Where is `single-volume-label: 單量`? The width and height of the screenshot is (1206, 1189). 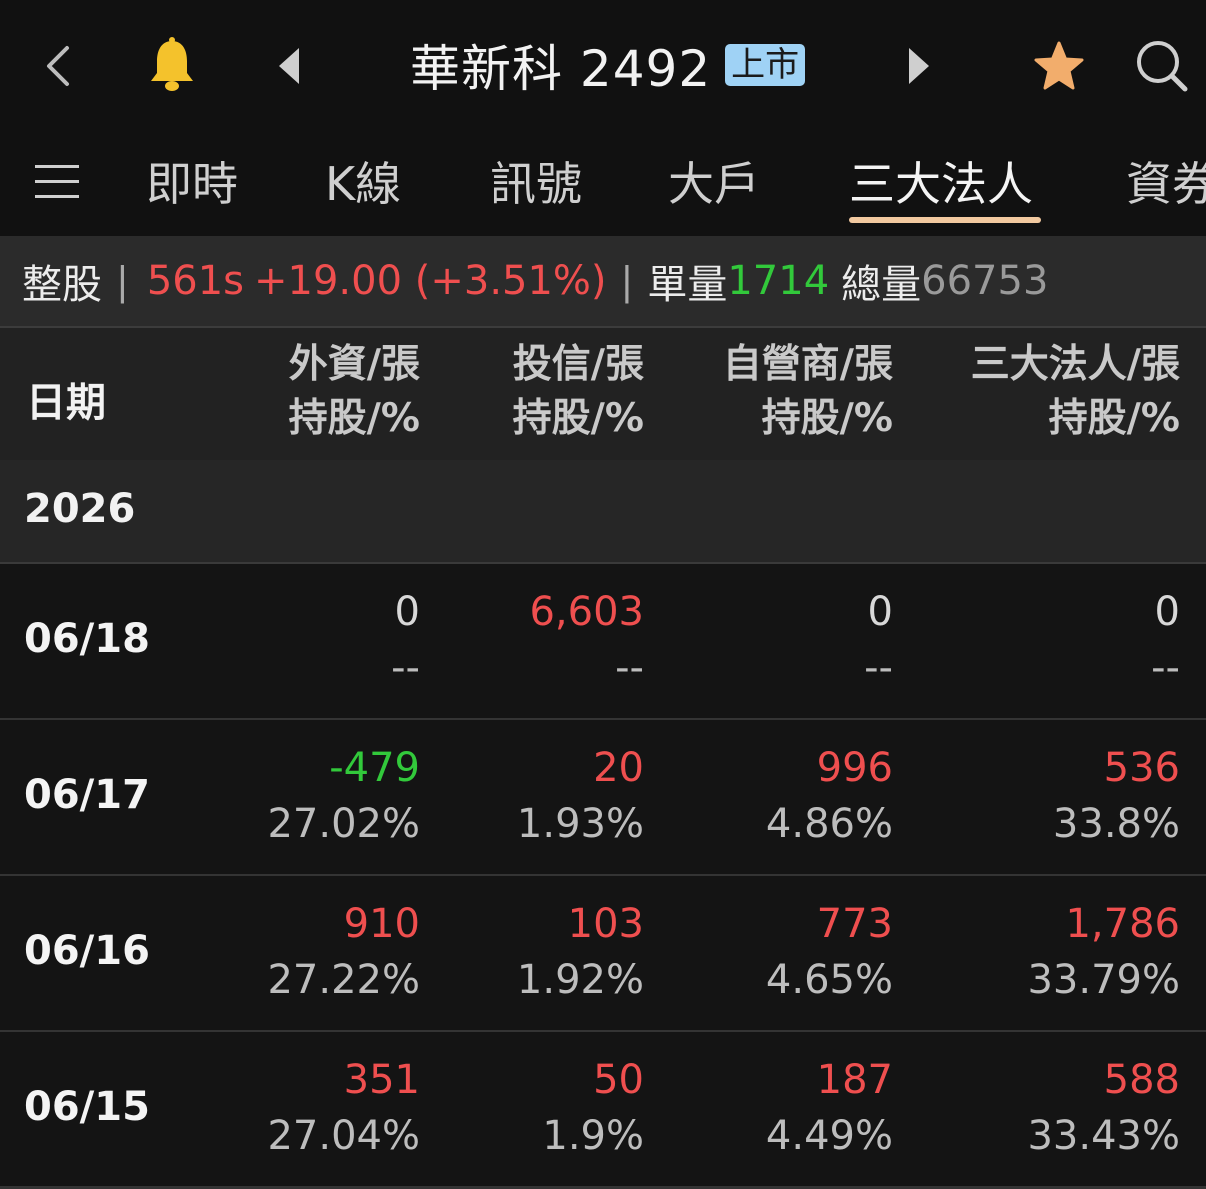
single-volume-label: 單量 is located at coordinates (687, 285).